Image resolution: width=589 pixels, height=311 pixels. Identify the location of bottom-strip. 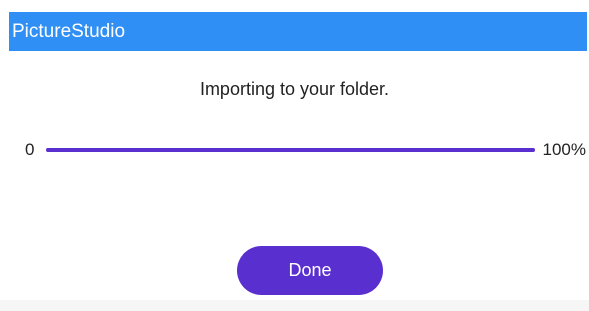
(294, 305).